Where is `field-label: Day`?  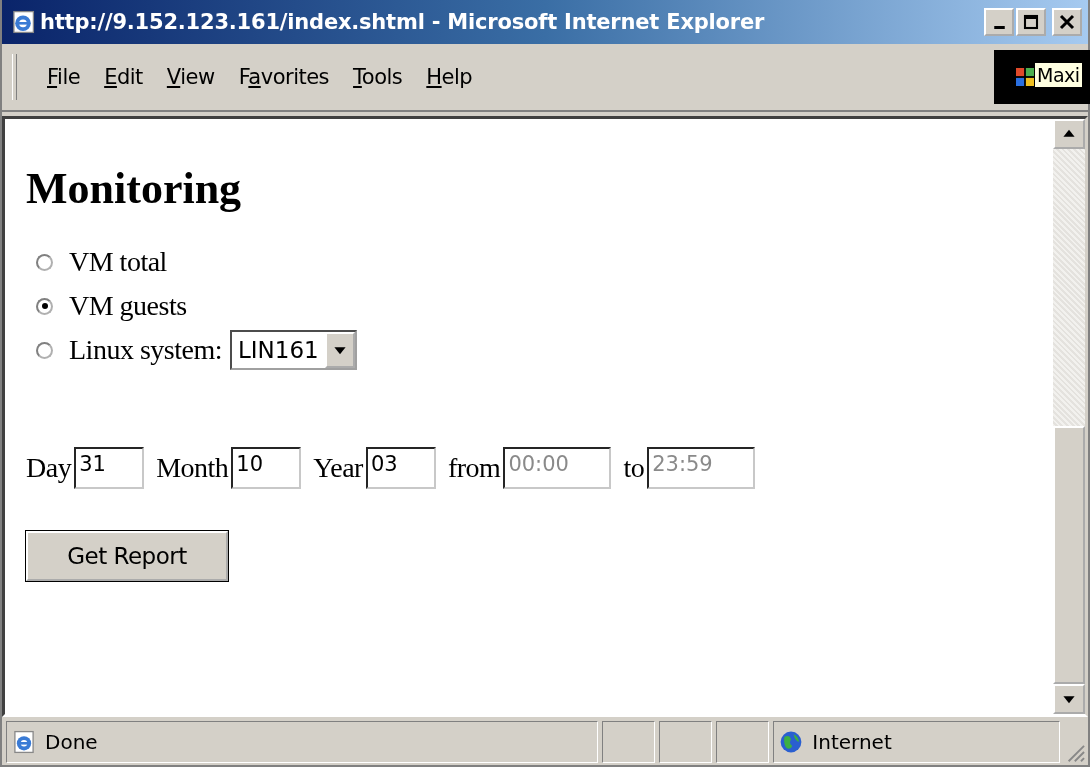
field-label: Day is located at coordinates (49, 468).